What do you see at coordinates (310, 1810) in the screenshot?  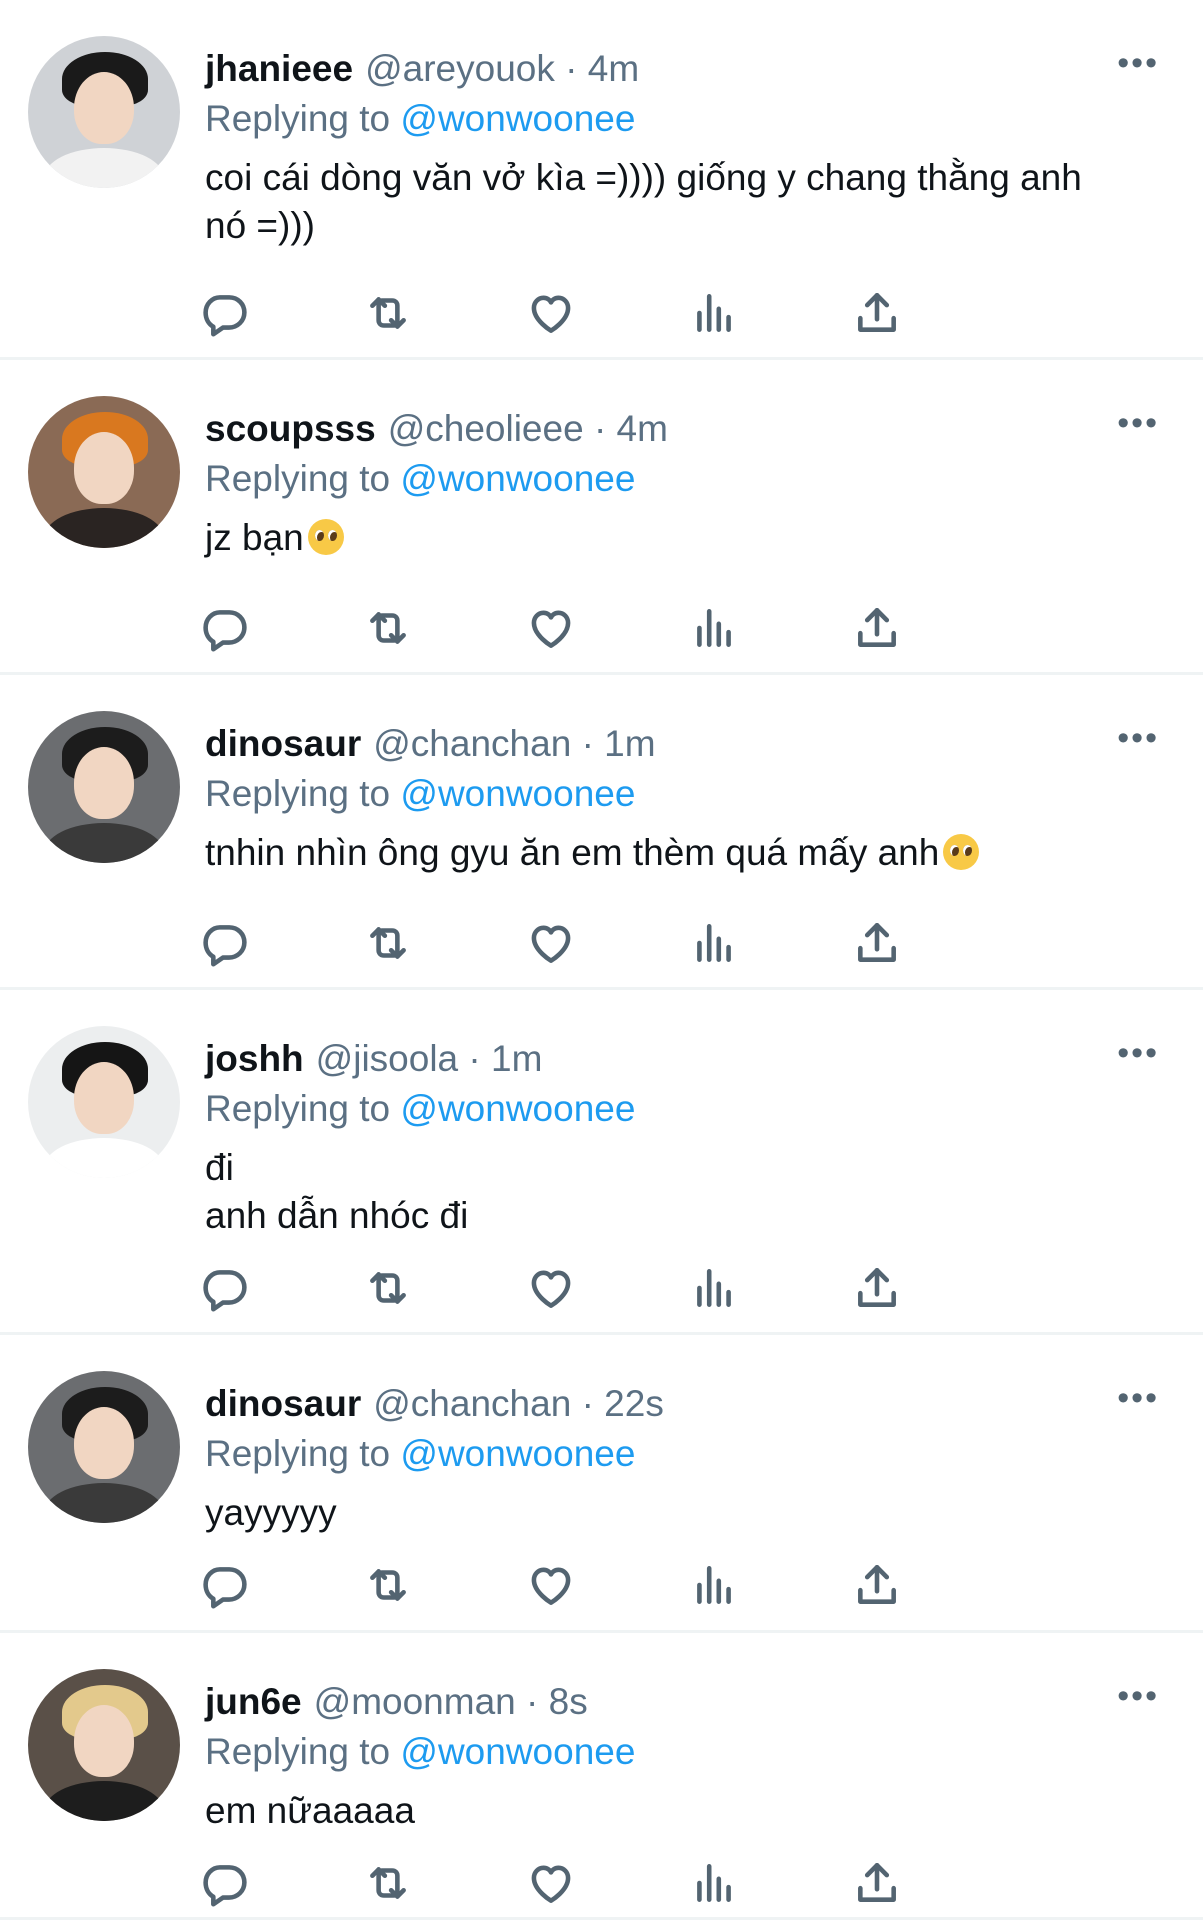 I see `tweet-text-content: em nữaaaaa` at bounding box center [310, 1810].